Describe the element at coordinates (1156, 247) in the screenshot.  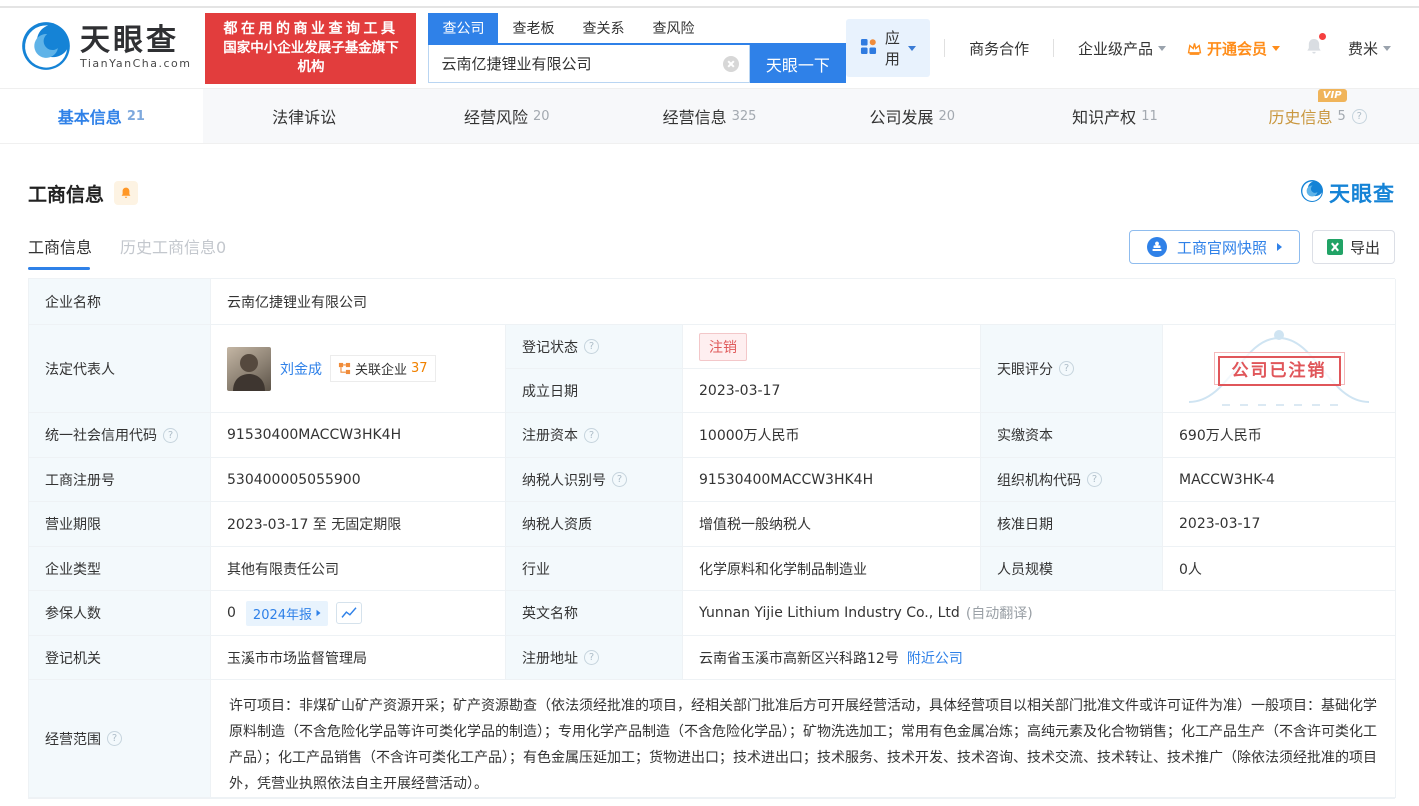
I see `stamp-icon` at that location.